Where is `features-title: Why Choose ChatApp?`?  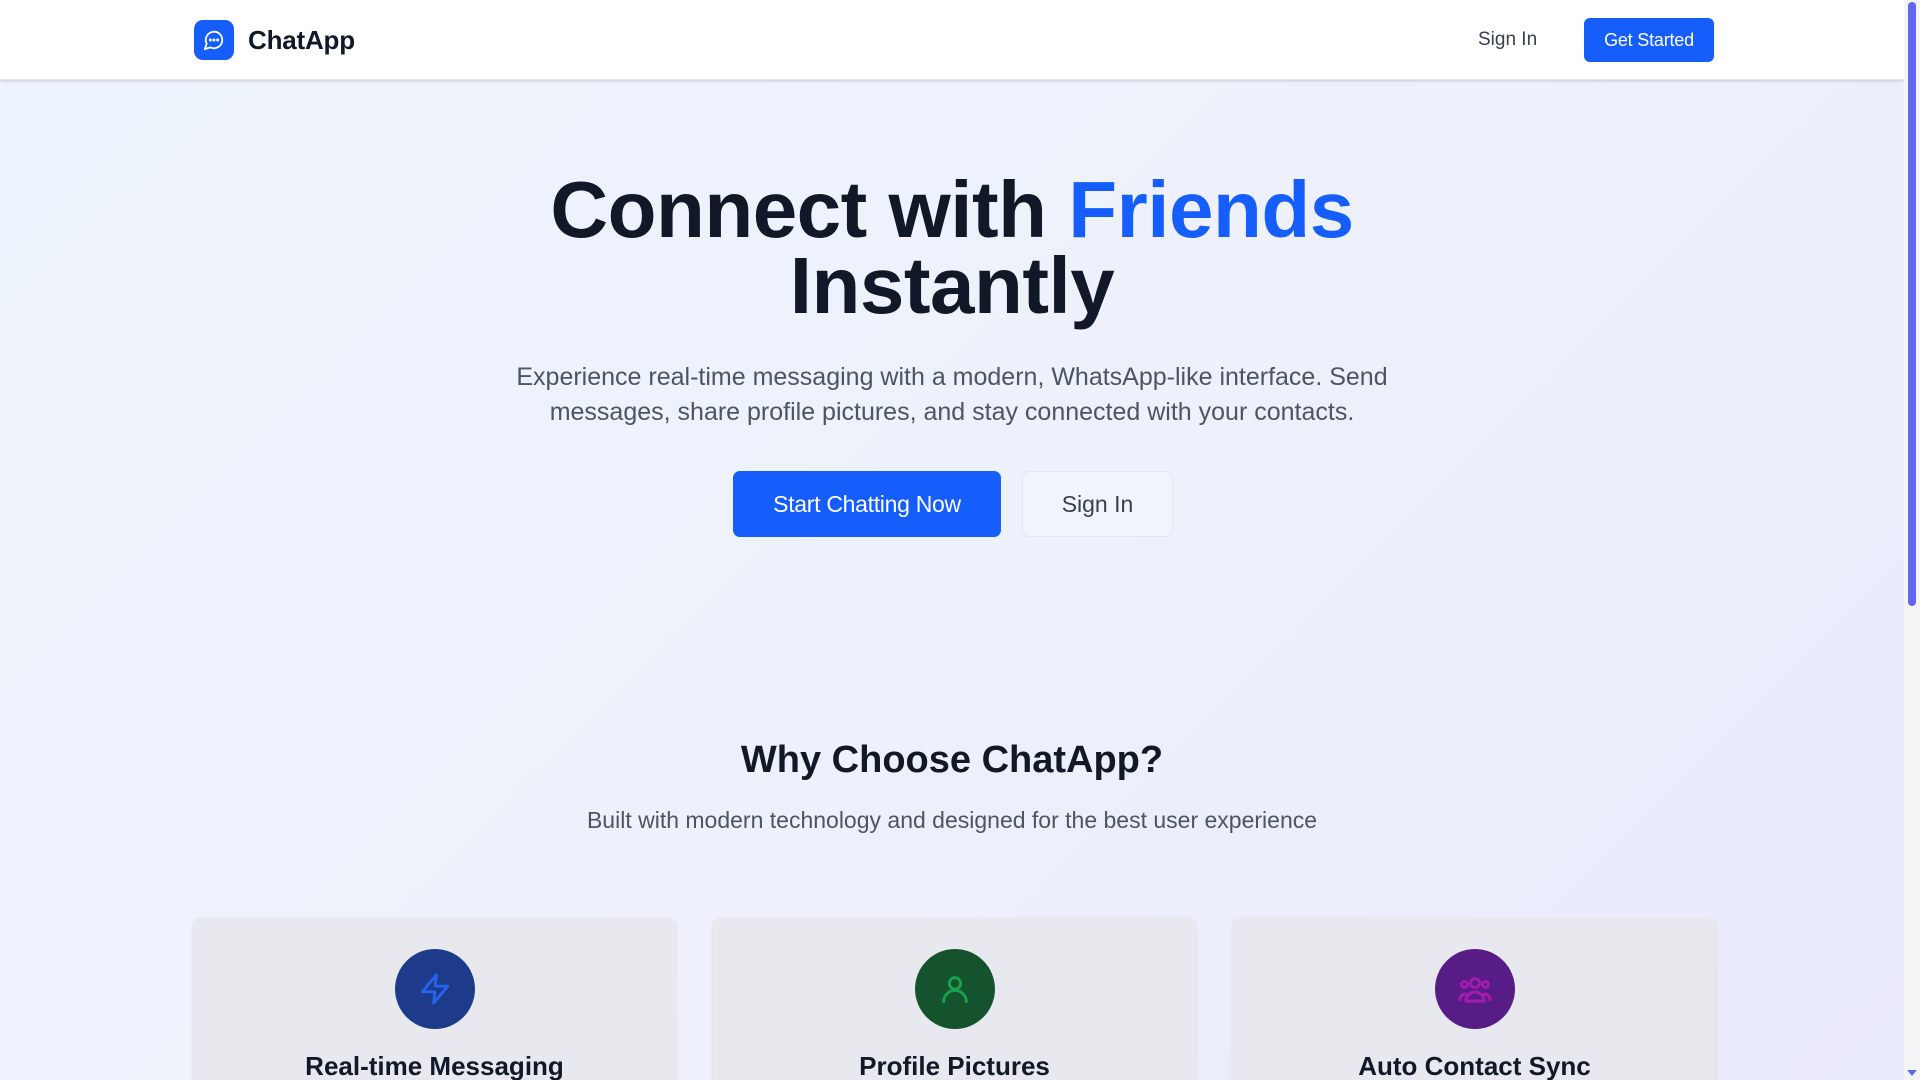 features-title: Why Choose ChatApp? is located at coordinates (952, 760).